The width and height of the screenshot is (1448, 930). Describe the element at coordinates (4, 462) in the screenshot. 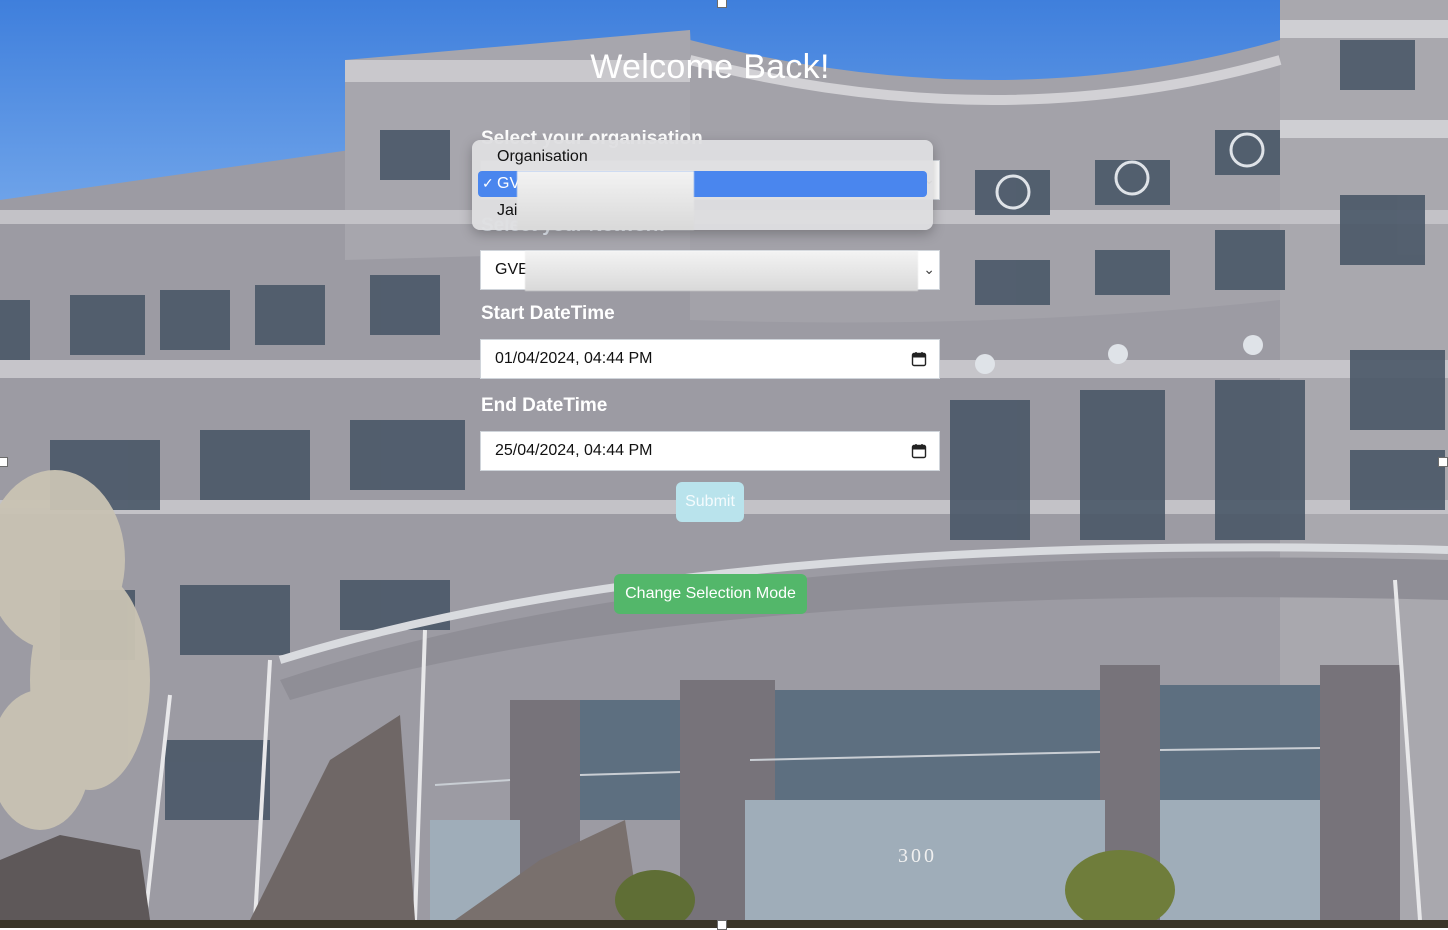

I see `resize-handle-left` at that location.